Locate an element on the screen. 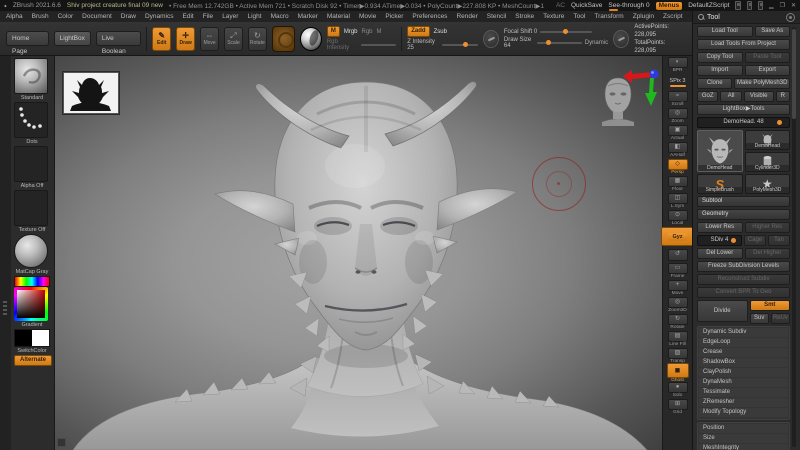 Image resolution: width=800 pixels, height=450 pixels. goz-visible-button: Visible is located at coordinates (758, 96).